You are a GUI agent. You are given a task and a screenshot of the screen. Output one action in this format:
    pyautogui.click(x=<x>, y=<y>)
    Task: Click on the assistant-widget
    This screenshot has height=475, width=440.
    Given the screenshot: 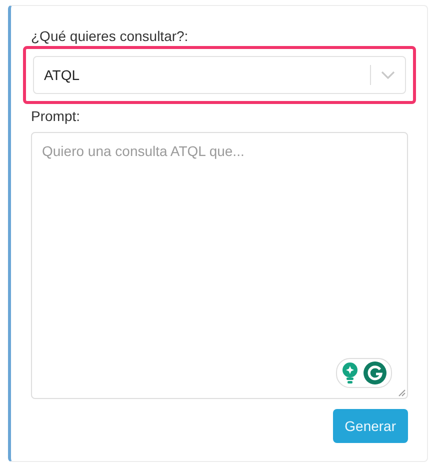 What is the action you would take?
    pyautogui.click(x=364, y=373)
    